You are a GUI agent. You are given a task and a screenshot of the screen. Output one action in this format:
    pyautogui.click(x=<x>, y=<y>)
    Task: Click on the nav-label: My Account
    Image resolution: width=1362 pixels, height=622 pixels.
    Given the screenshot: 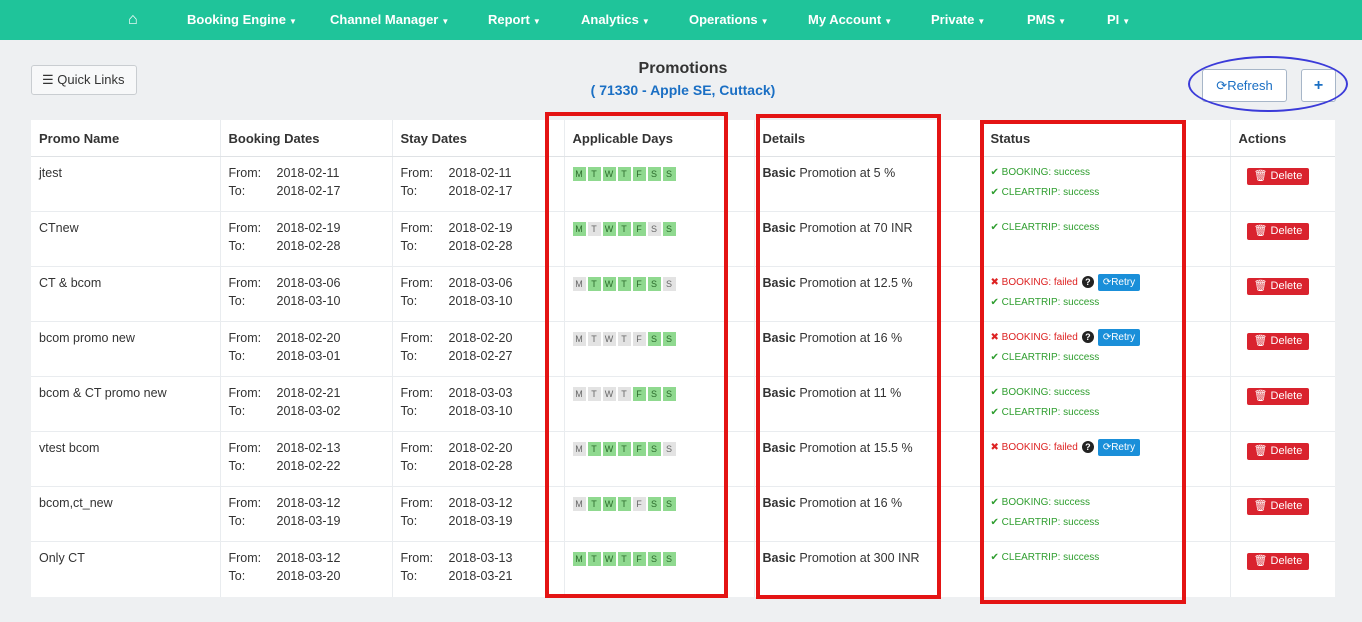 What is the action you would take?
    pyautogui.click(x=845, y=19)
    